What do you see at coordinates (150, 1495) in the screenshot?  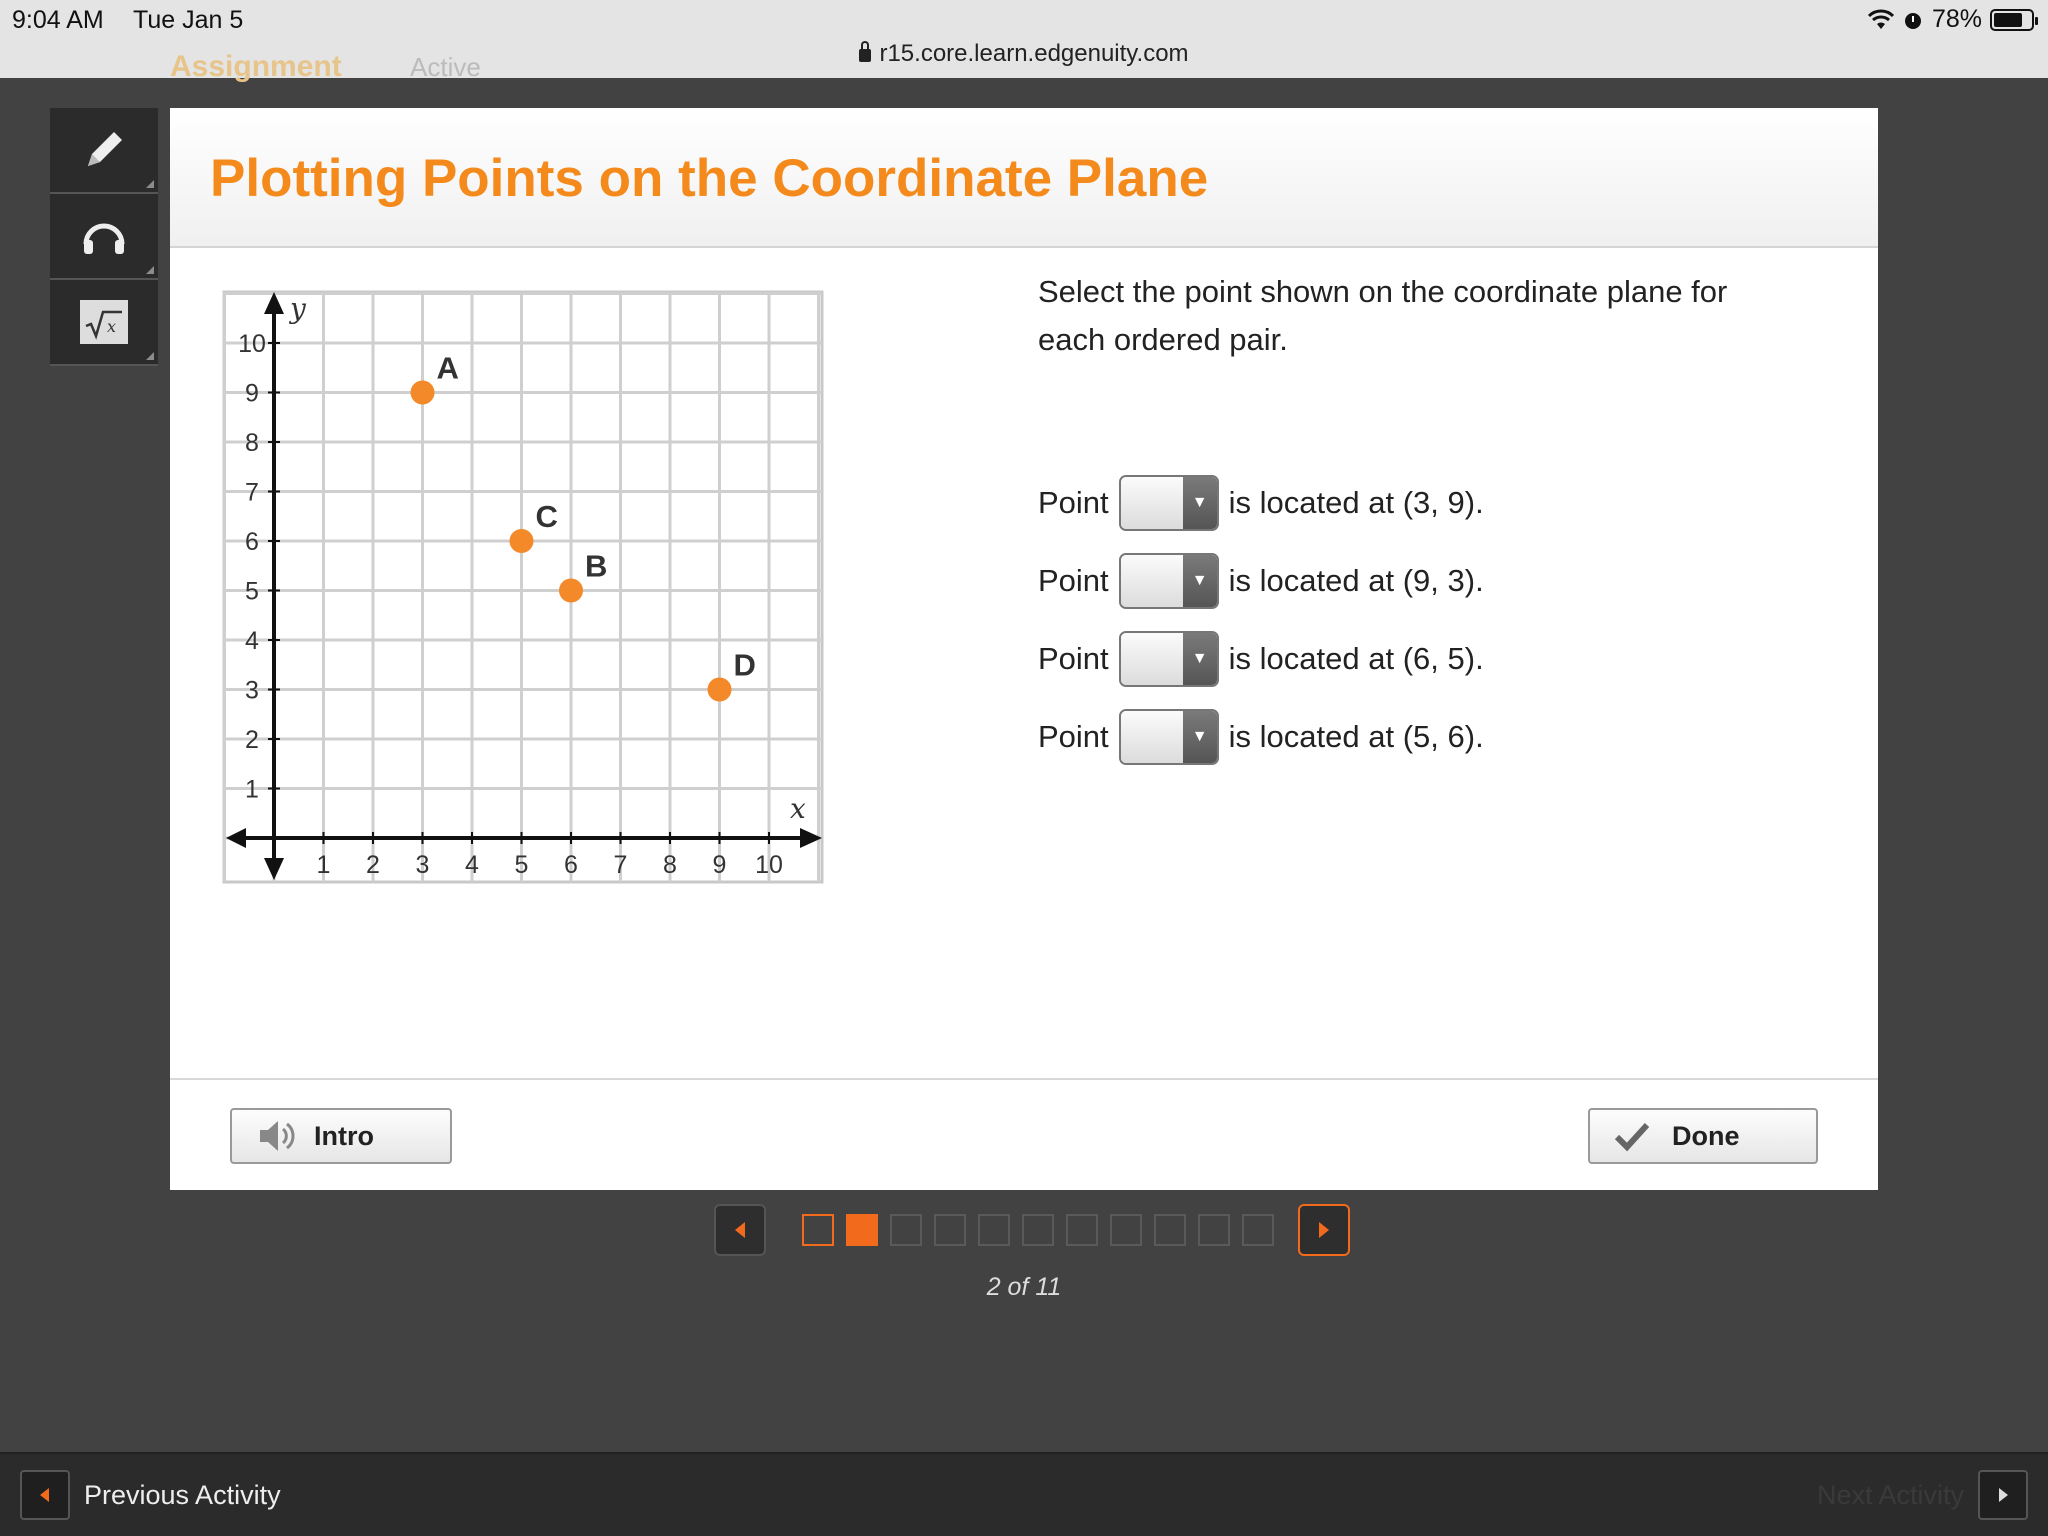 I see `previous-activity-button: Previous Activity` at bounding box center [150, 1495].